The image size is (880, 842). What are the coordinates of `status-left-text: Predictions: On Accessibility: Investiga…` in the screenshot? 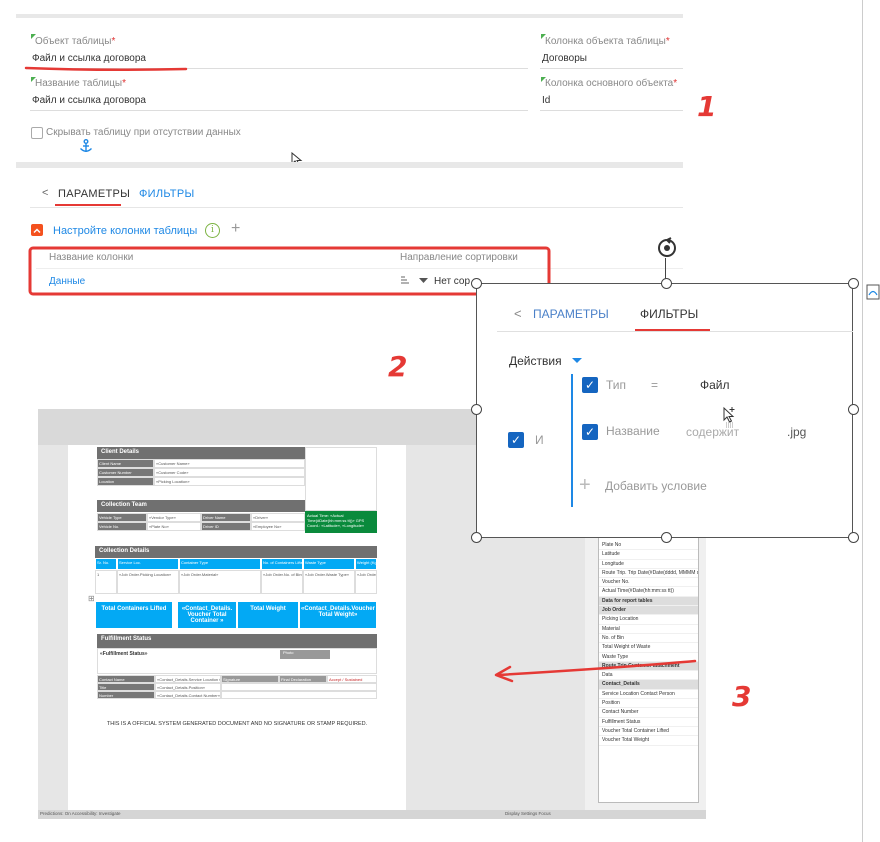 It's located at (80, 813).